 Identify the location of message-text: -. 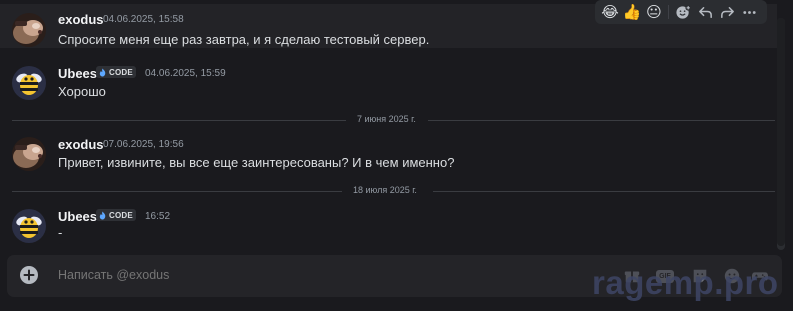
(60, 232).